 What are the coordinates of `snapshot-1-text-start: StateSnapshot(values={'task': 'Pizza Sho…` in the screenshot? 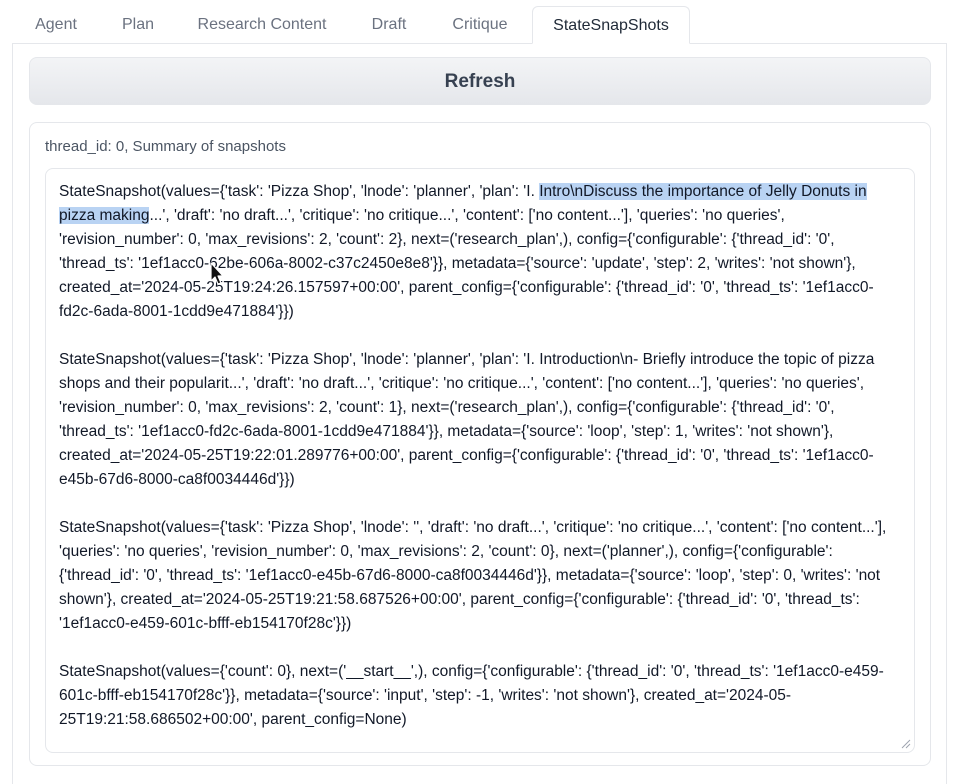 It's located at (299, 191).